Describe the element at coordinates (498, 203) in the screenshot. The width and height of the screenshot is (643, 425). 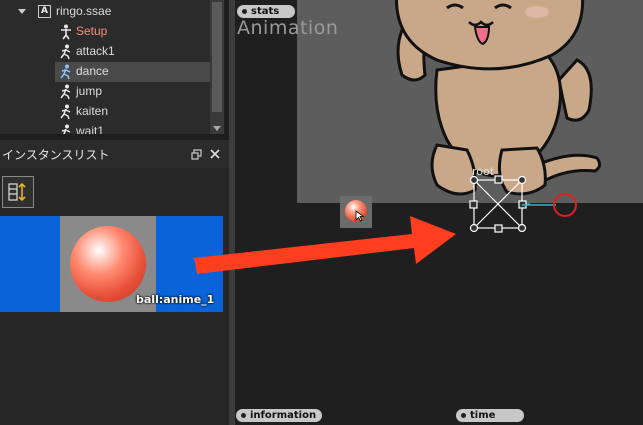
I see `root-transform-gizmo` at that location.